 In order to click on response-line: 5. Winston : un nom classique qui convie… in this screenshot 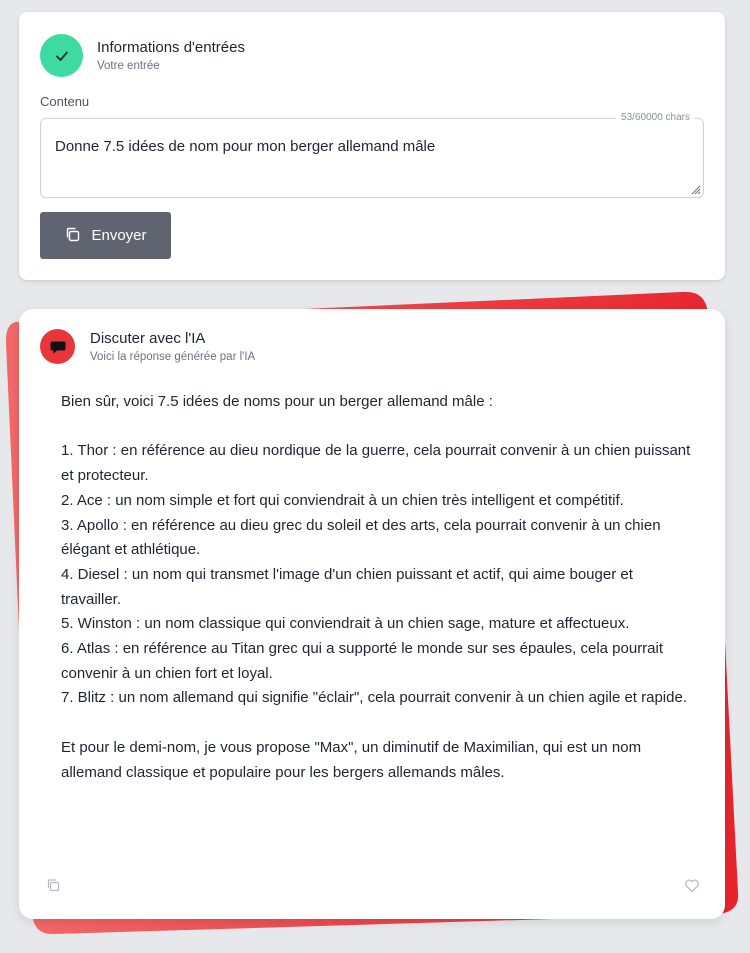, I will do `click(345, 624)`.